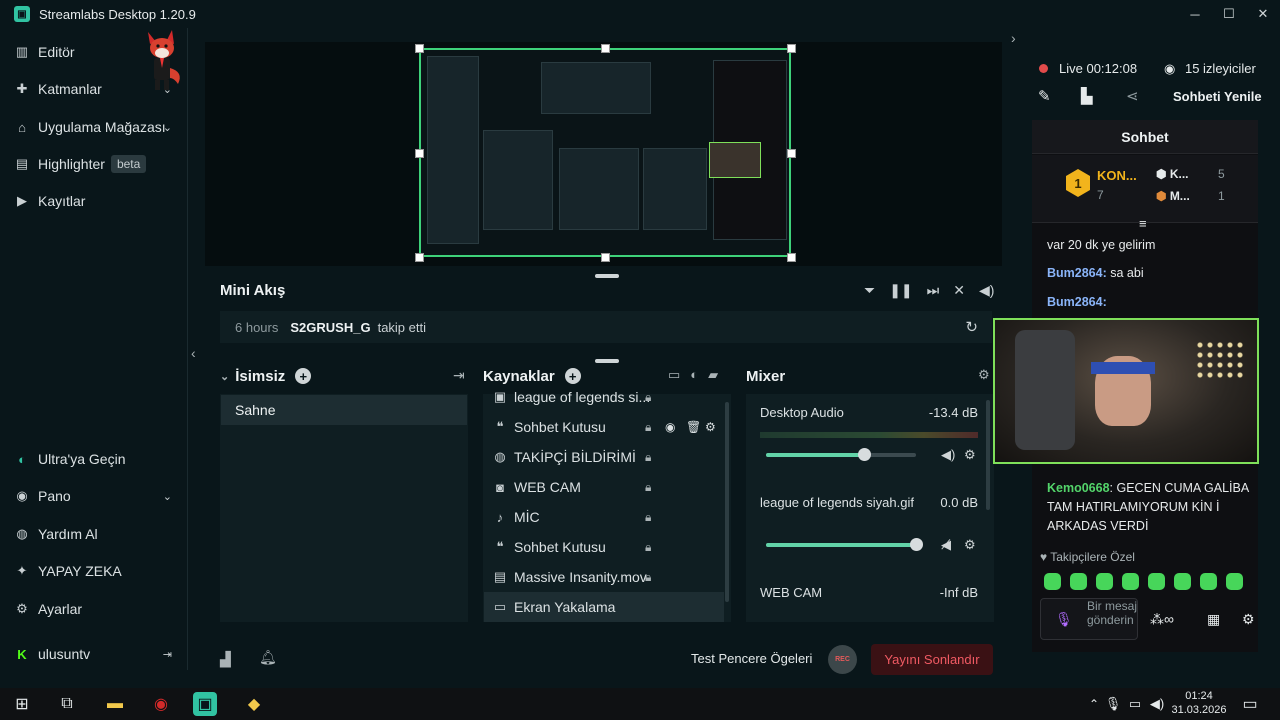  What do you see at coordinates (94, 52) in the screenshot?
I see `nav-editor: ▥ Editör` at bounding box center [94, 52].